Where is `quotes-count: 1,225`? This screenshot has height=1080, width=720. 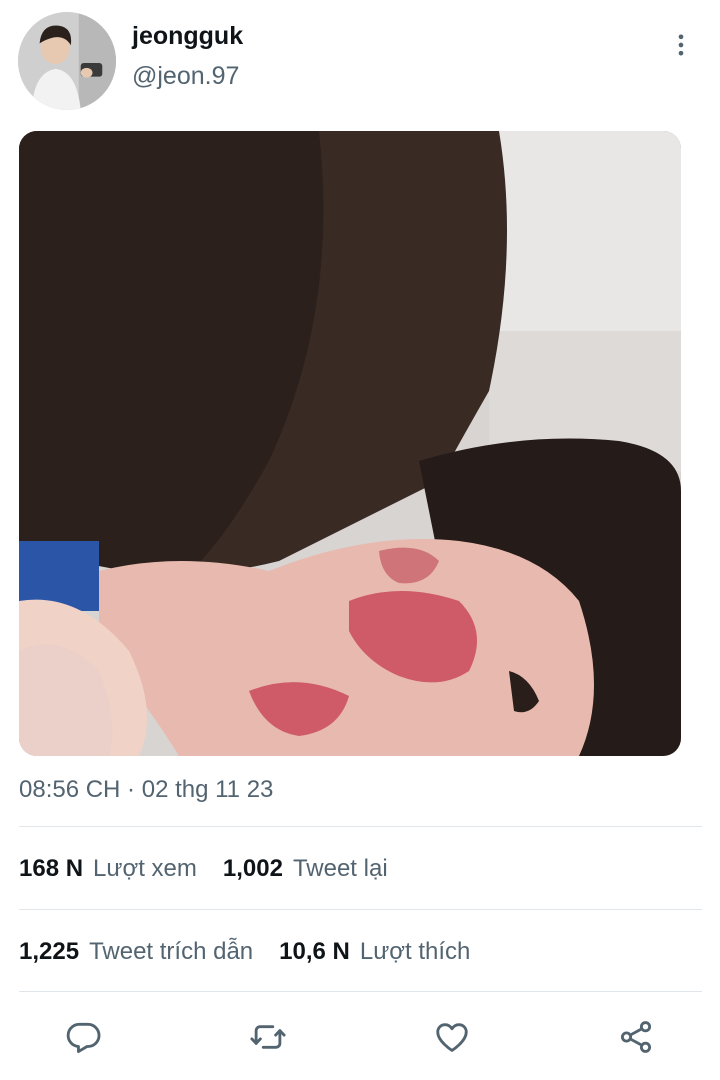
quotes-count: 1,225 is located at coordinates (49, 951).